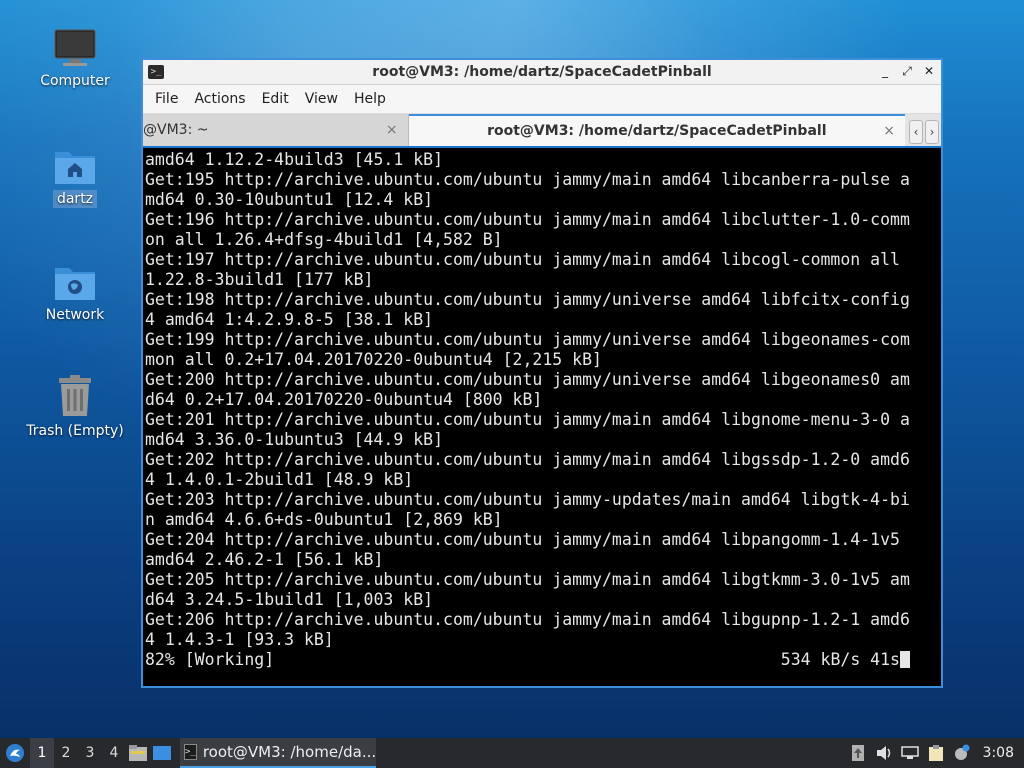  What do you see at coordinates (289, 319) in the screenshot?
I see `terminal-line: 4 amd64 1:4.2.9.8-5 [38.1 kB]` at bounding box center [289, 319].